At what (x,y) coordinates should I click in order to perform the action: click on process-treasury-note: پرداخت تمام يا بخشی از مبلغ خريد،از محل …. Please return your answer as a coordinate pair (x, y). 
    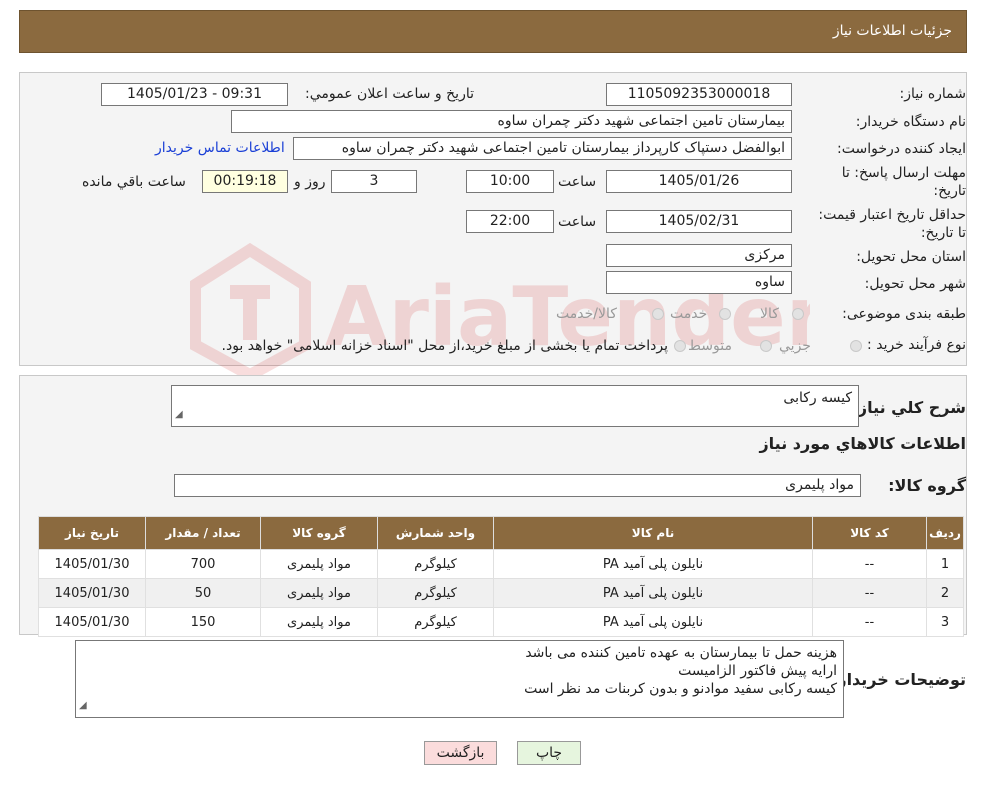
    Looking at the image, I should click on (444, 346).